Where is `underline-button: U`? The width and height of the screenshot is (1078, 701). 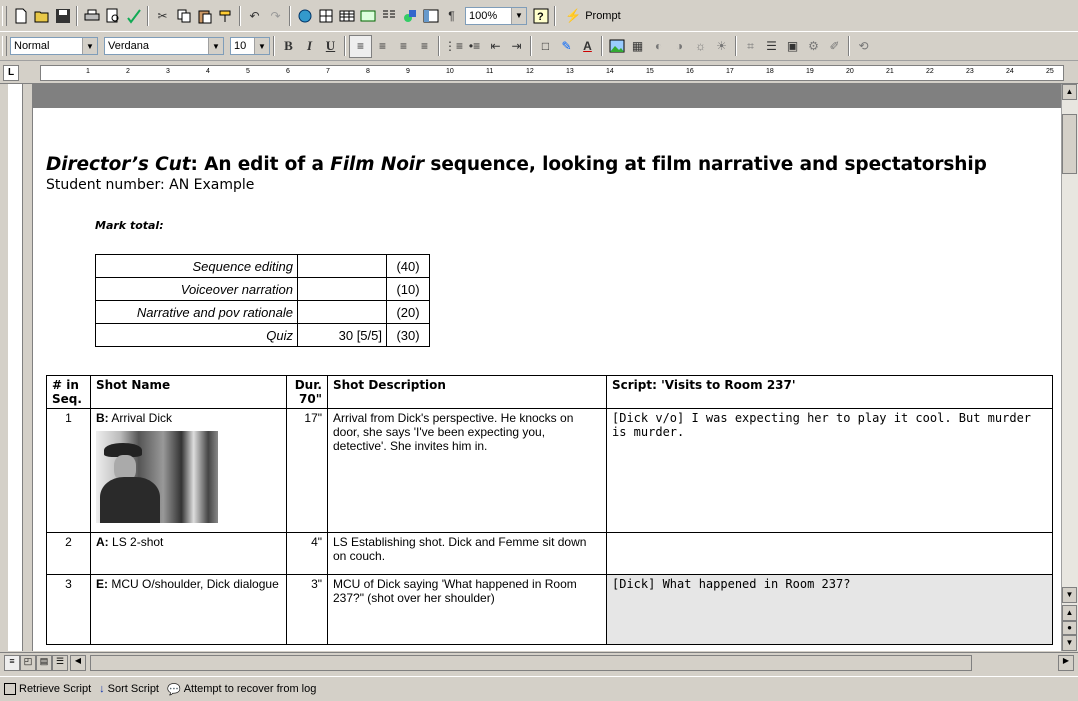
underline-button: U is located at coordinates (330, 46).